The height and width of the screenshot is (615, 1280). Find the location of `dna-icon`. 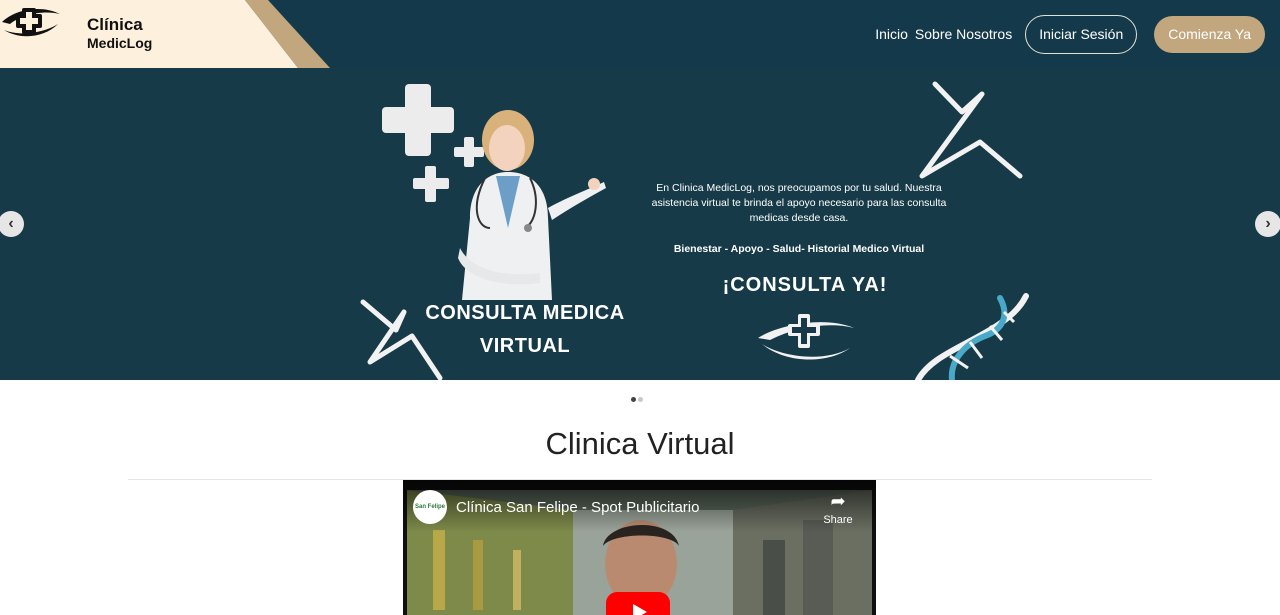

dna-icon is located at coordinates (972, 336).